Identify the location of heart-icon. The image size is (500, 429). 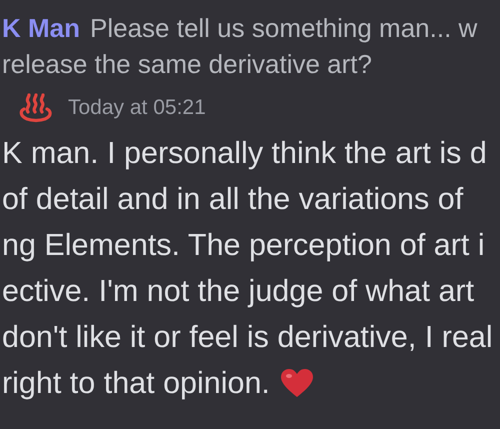
(297, 383).